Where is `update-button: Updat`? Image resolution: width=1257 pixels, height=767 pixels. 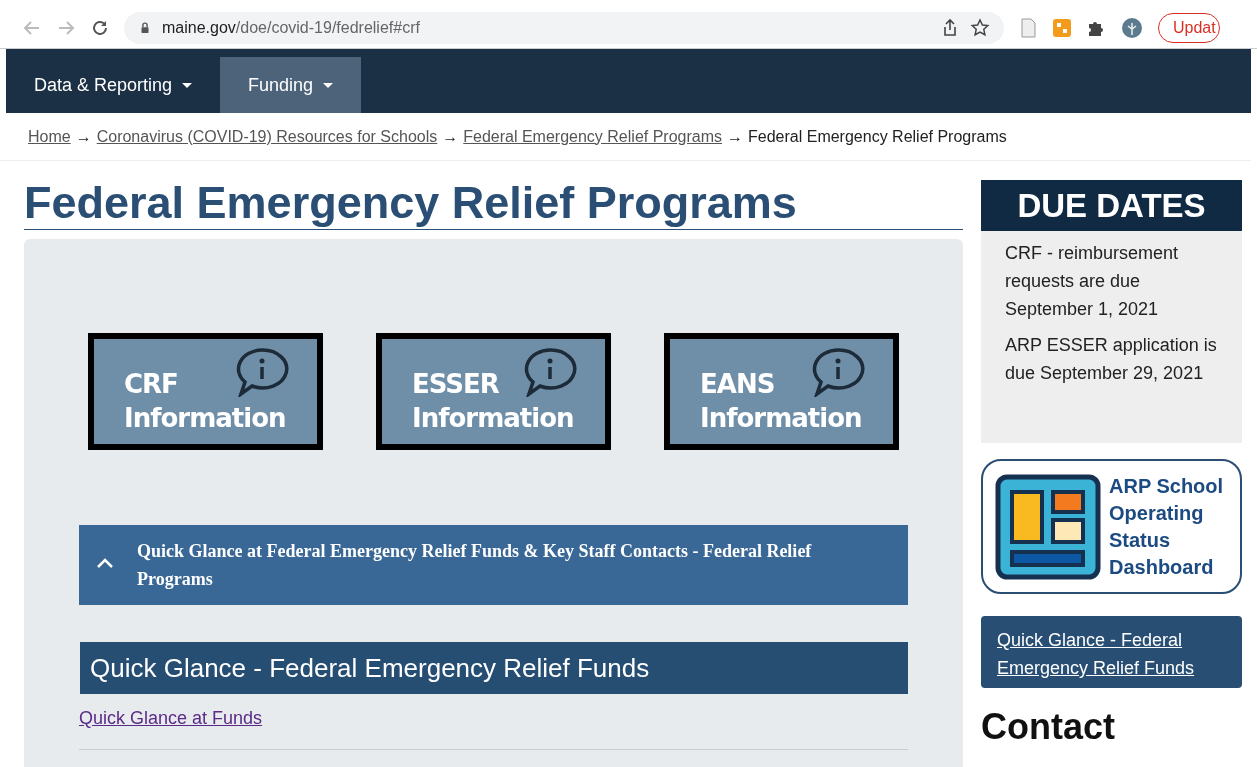 update-button: Updat is located at coordinates (1189, 28).